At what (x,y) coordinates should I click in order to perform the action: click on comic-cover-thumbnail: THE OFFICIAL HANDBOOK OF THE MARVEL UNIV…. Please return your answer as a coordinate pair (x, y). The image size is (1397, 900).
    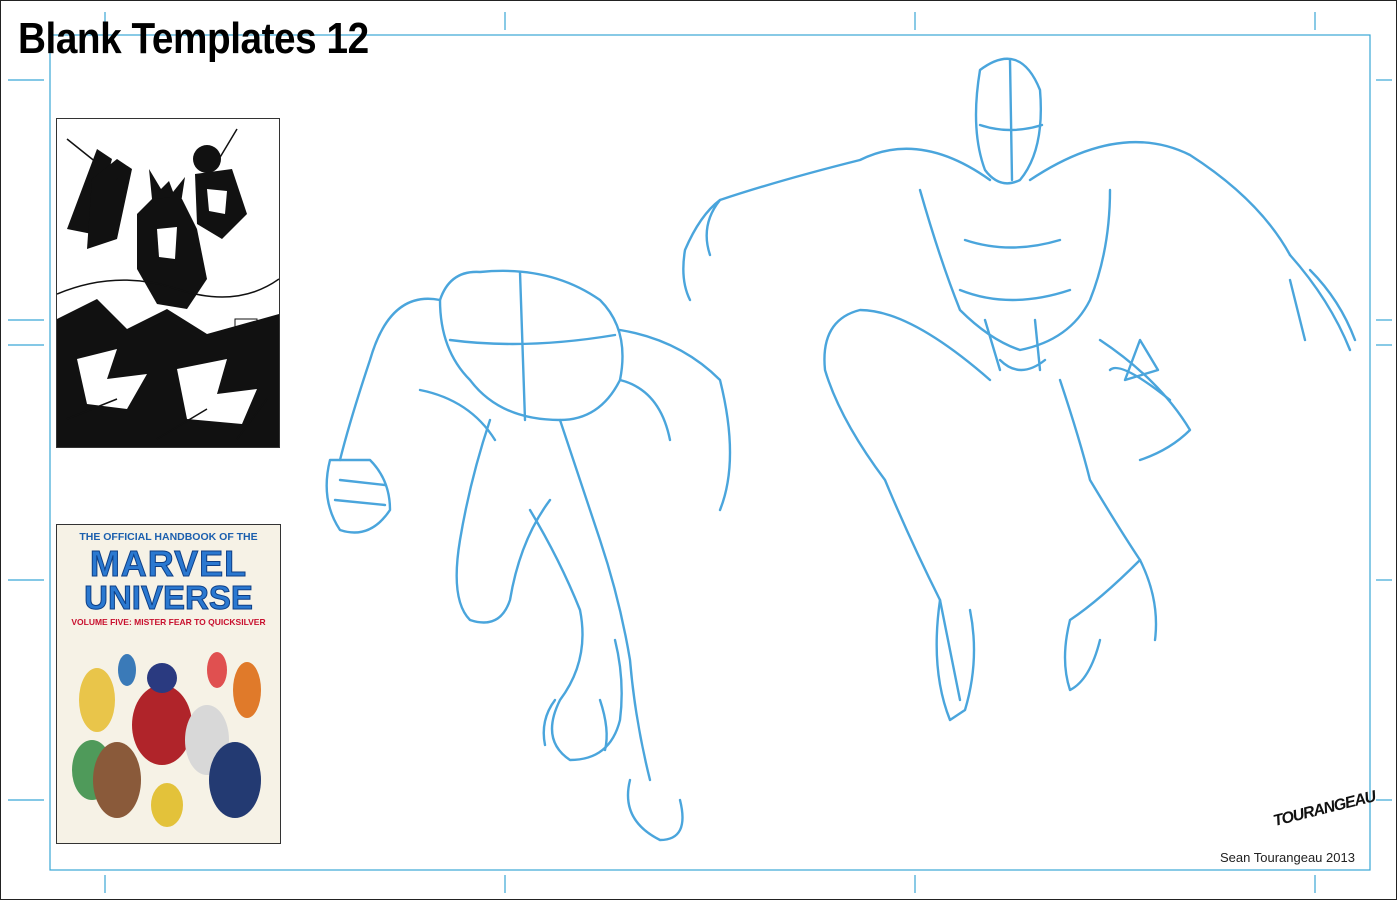
    Looking at the image, I should click on (168, 684).